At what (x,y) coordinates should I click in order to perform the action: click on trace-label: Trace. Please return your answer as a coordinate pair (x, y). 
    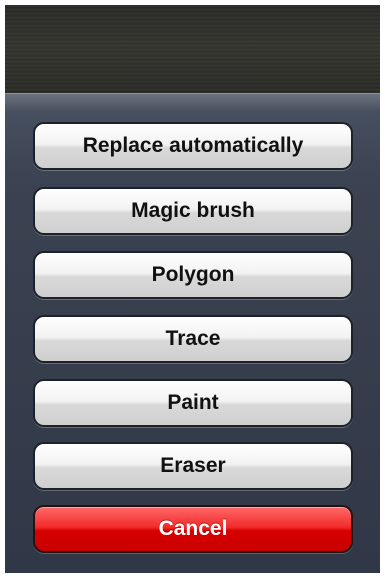
    Looking at the image, I should click on (193, 338).